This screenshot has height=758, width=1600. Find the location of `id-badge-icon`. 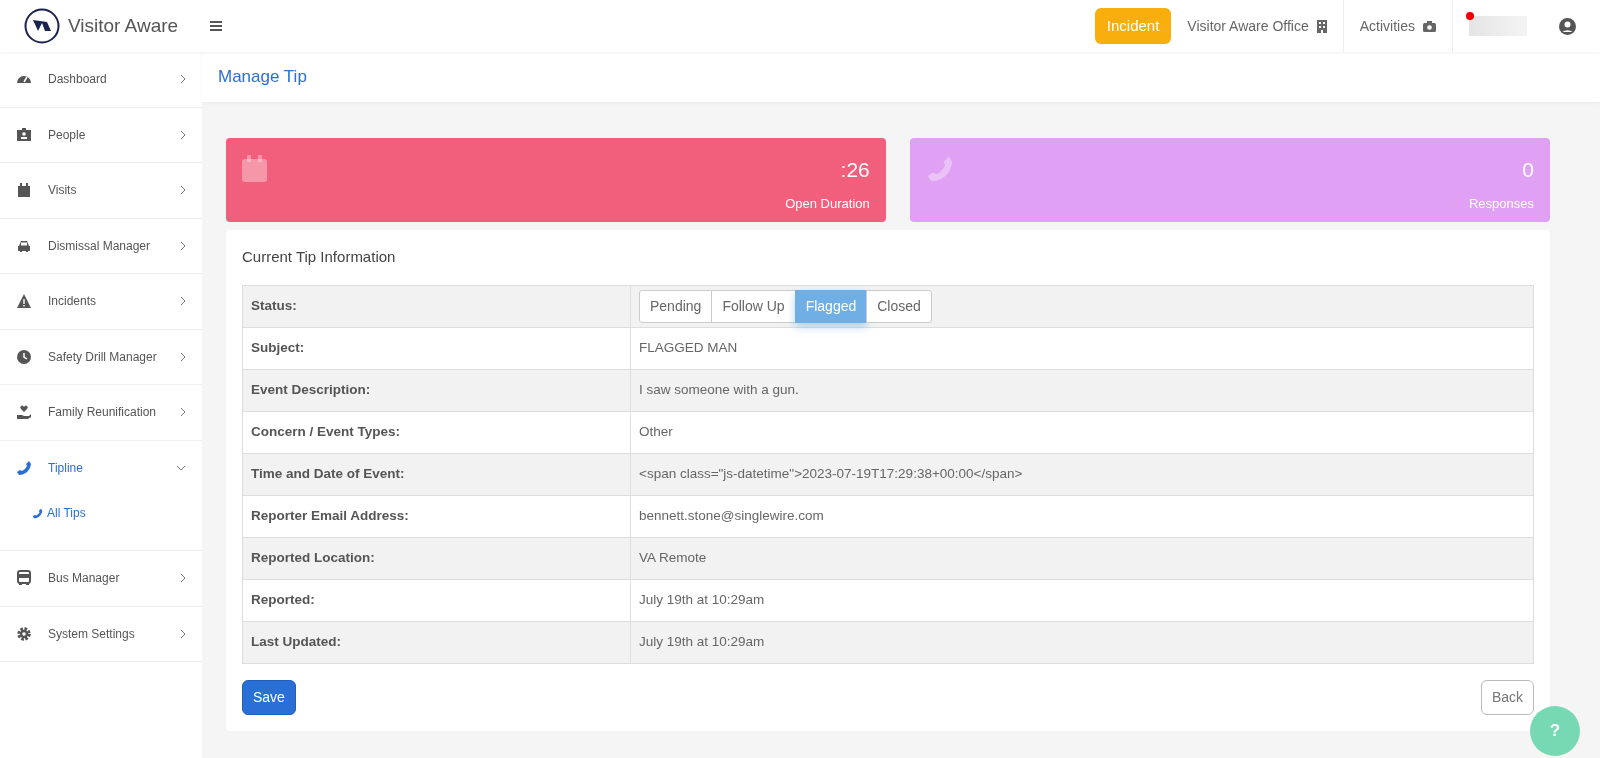

id-badge-icon is located at coordinates (24, 134).